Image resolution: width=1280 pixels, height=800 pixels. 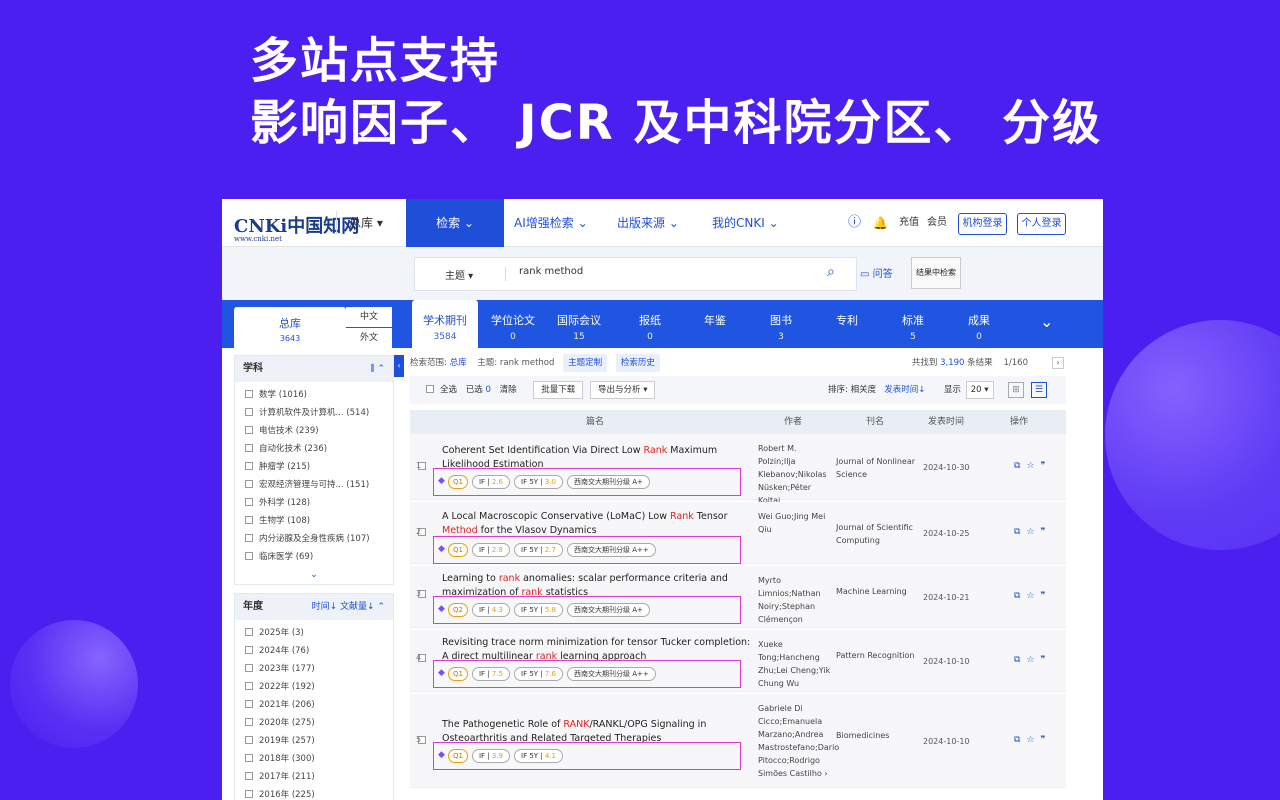 What do you see at coordinates (325, 607) in the screenshot?
I see `sort-by-time: 时间↓` at bounding box center [325, 607].